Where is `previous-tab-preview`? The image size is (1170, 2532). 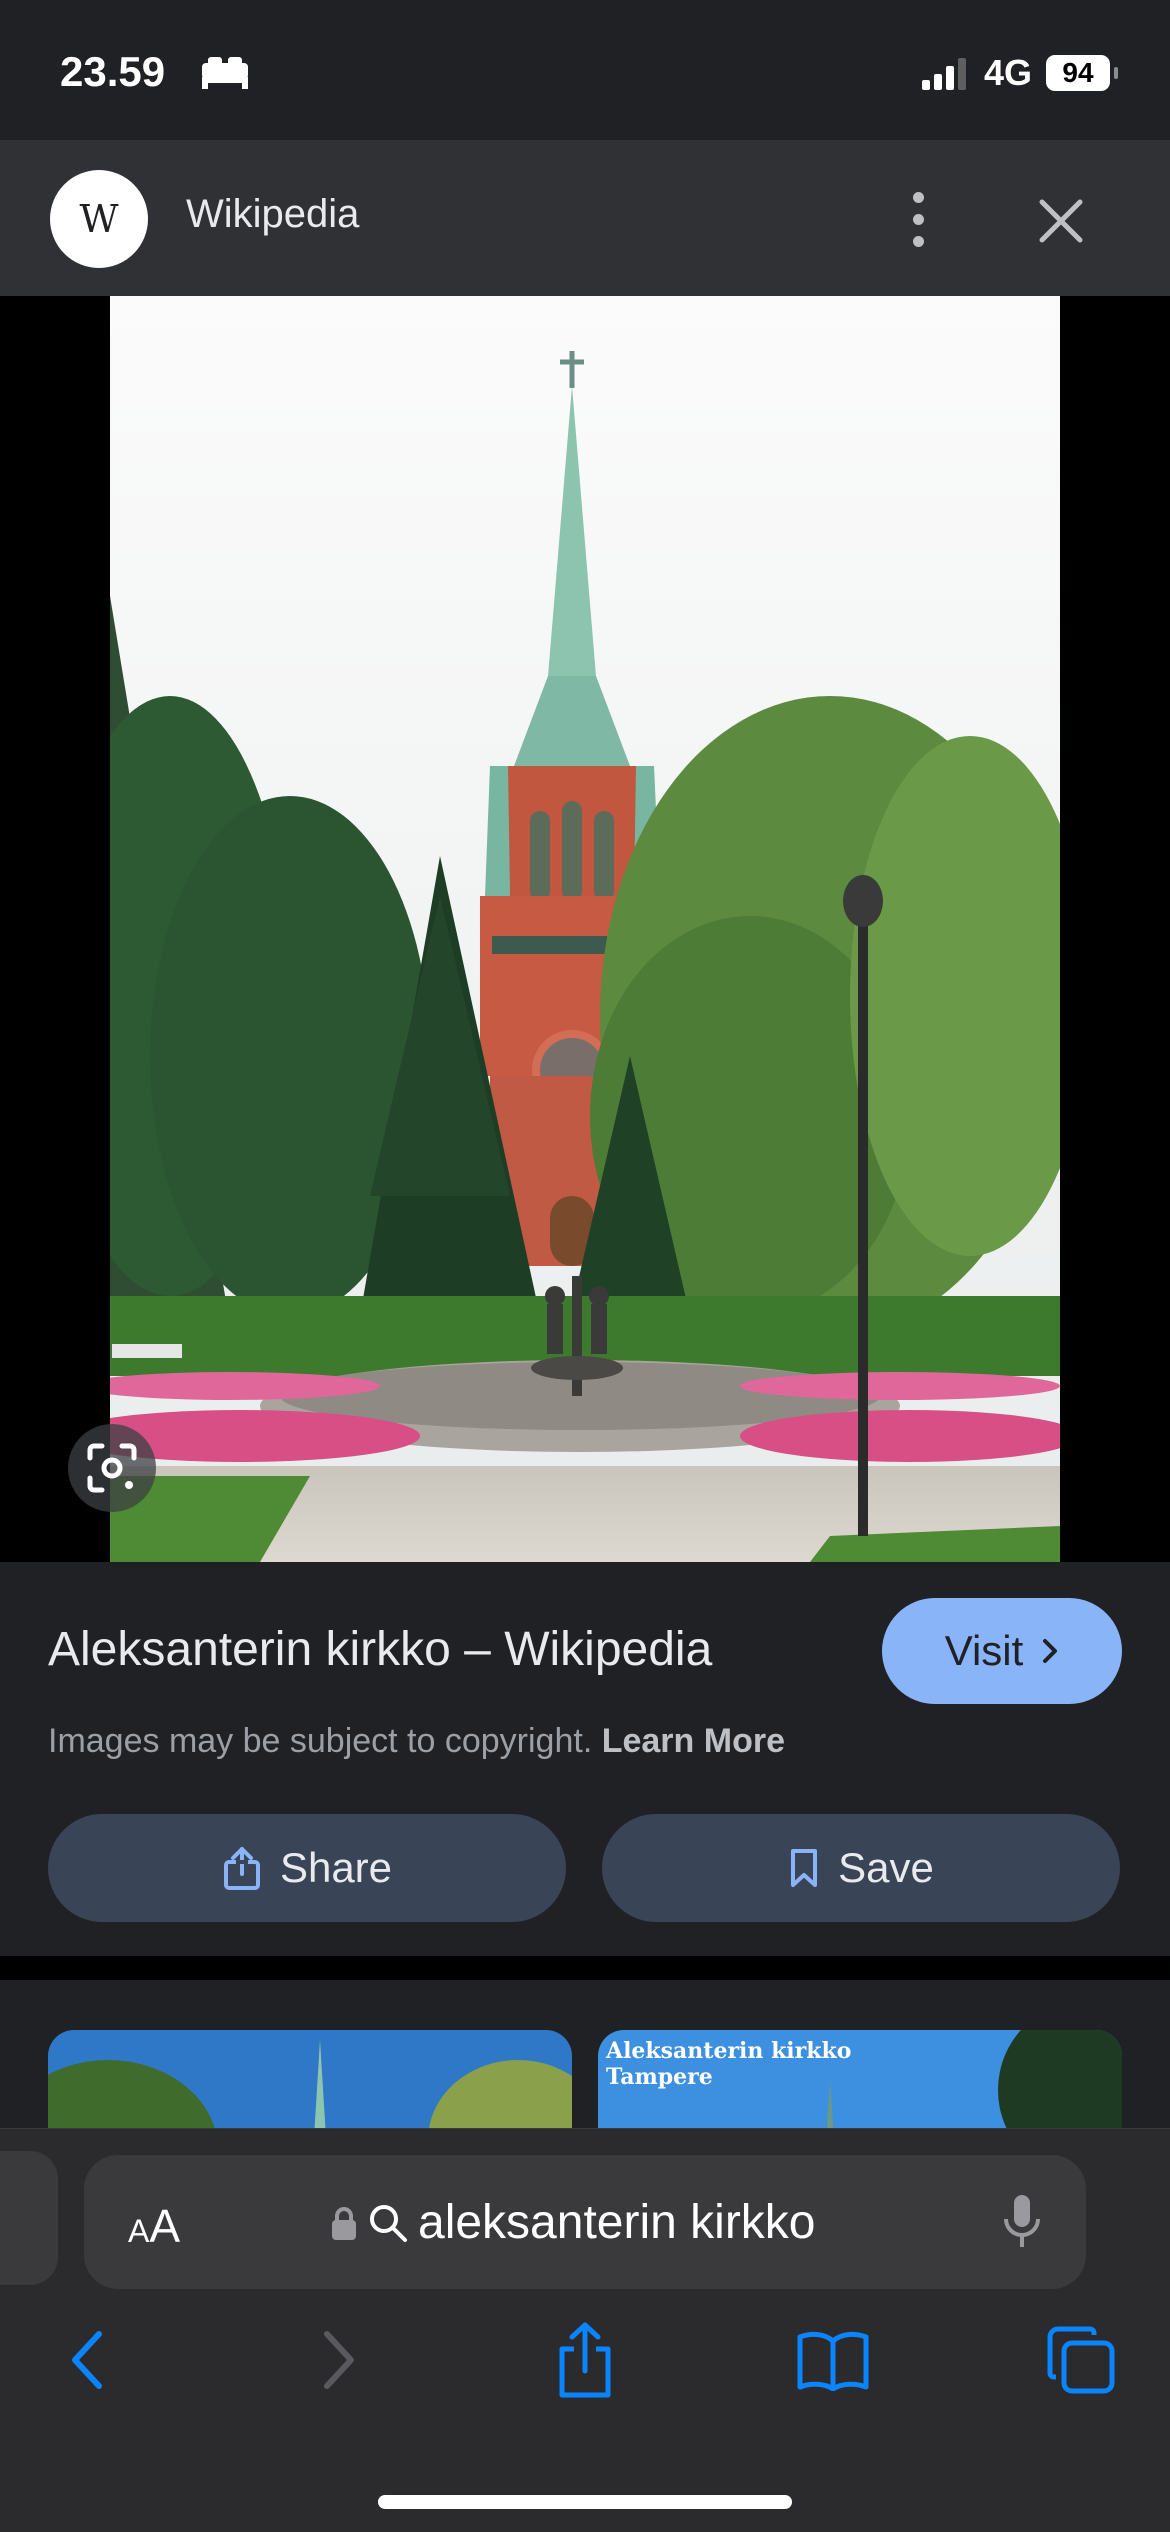 previous-tab-preview is located at coordinates (29, 2218).